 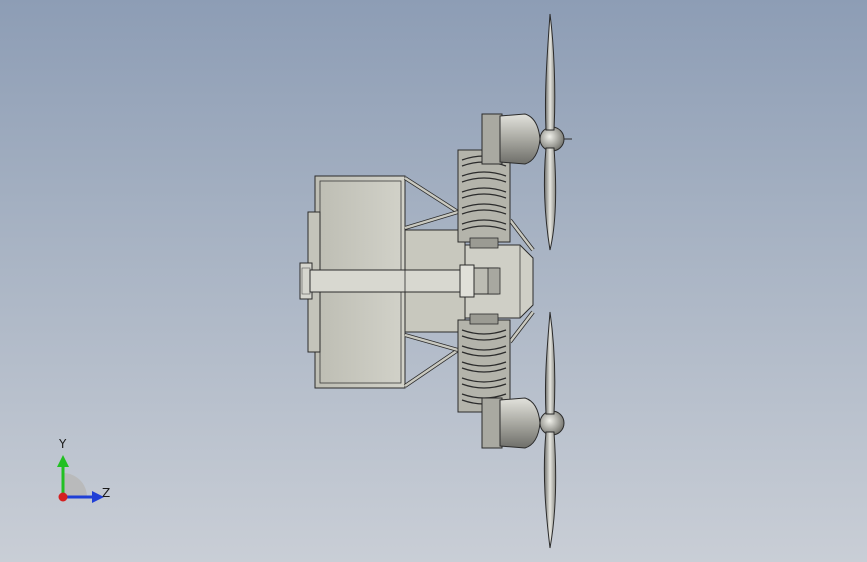 What do you see at coordinates (526, 139) in the screenshot?
I see `upper-motor` at bounding box center [526, 139].